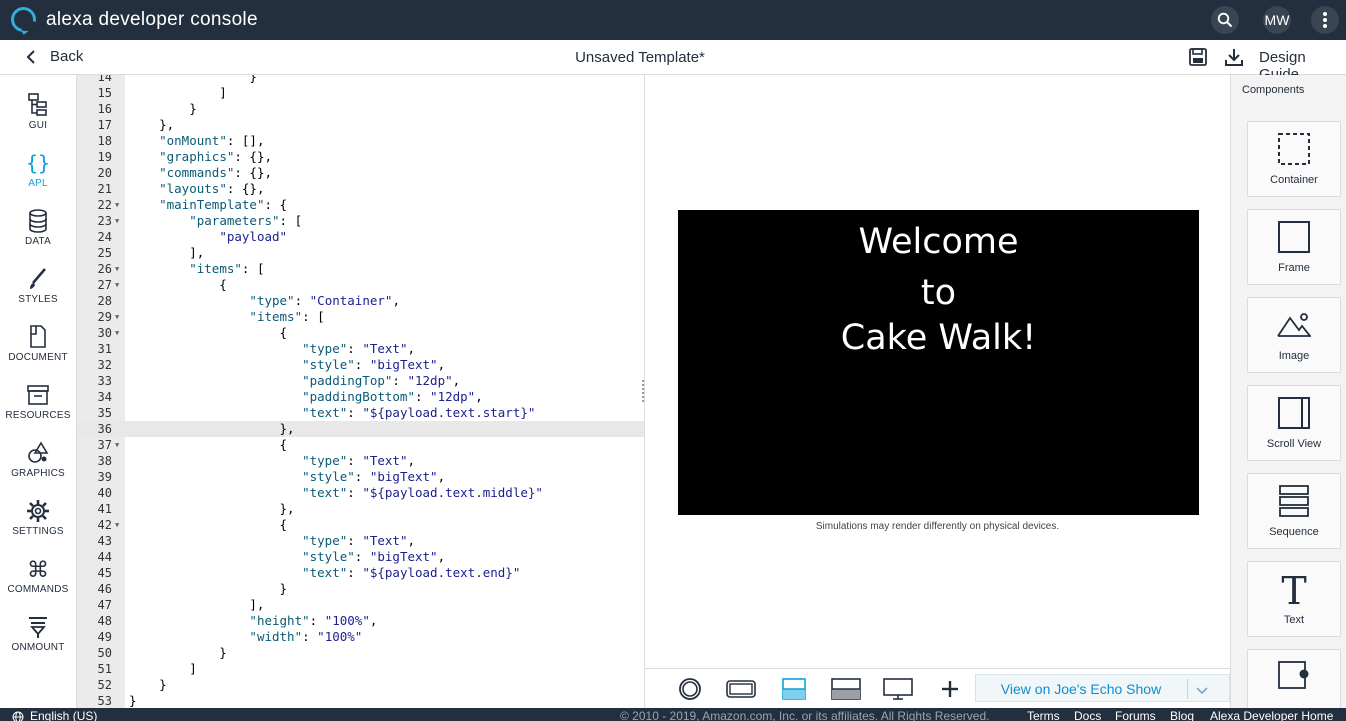 This screenshot has height=721, width=1346. I want to click on add-device-icon, so click(950, 689).